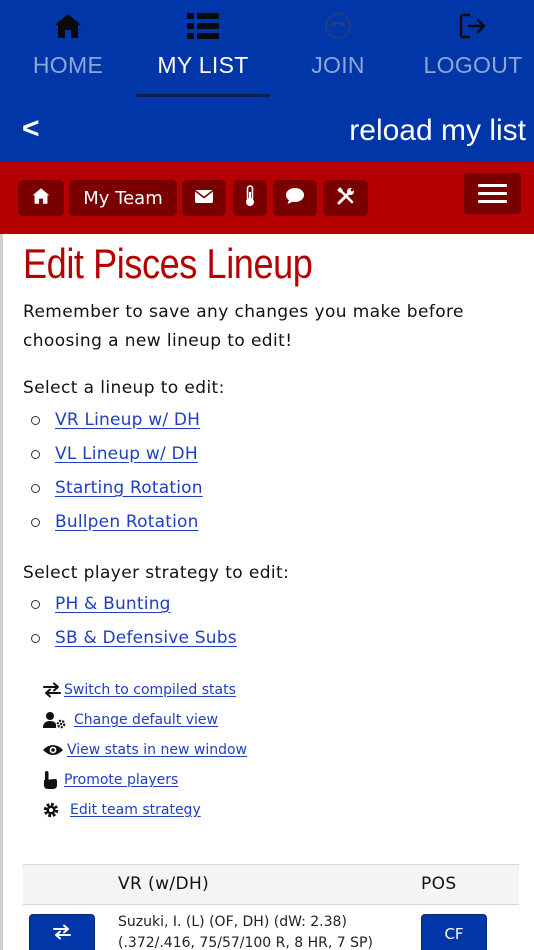  I want to click on column-header-lineup: VR (w/DH), so click(164, 884).